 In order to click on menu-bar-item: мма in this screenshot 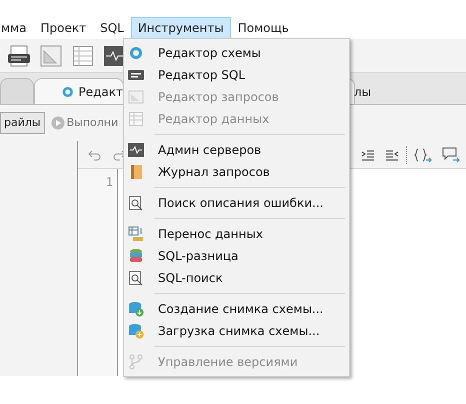, I will do `click(17, 28)`.